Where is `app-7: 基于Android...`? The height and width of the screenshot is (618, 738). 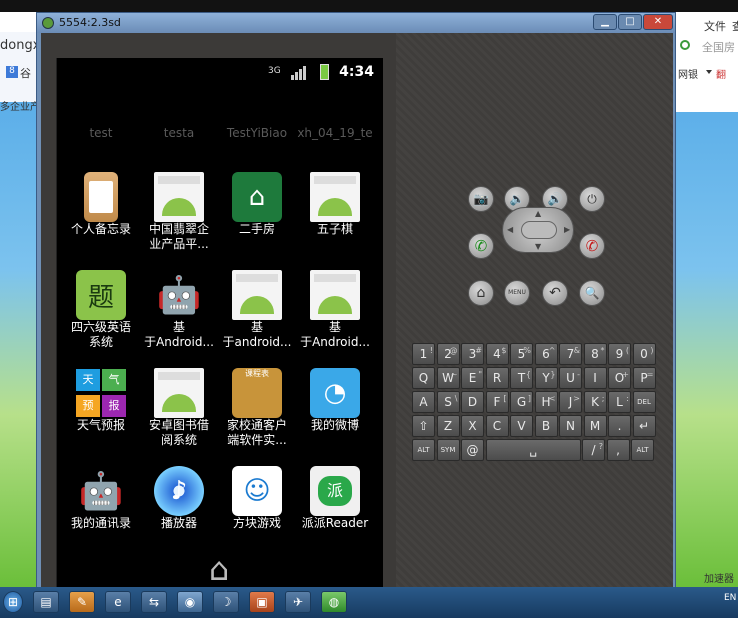
app-7: 基于Android... is located at coordinates (335, 310).